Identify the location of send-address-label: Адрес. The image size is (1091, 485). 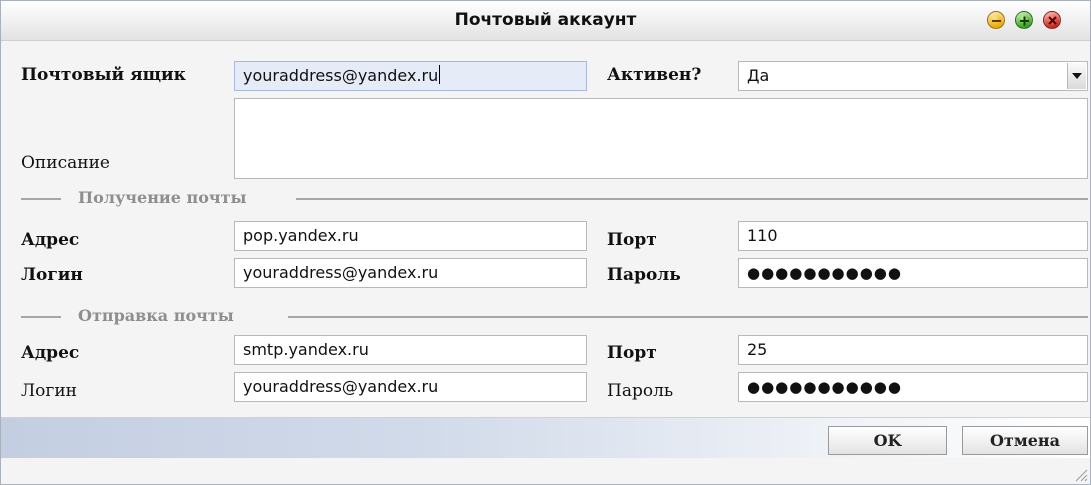
(50, 353).